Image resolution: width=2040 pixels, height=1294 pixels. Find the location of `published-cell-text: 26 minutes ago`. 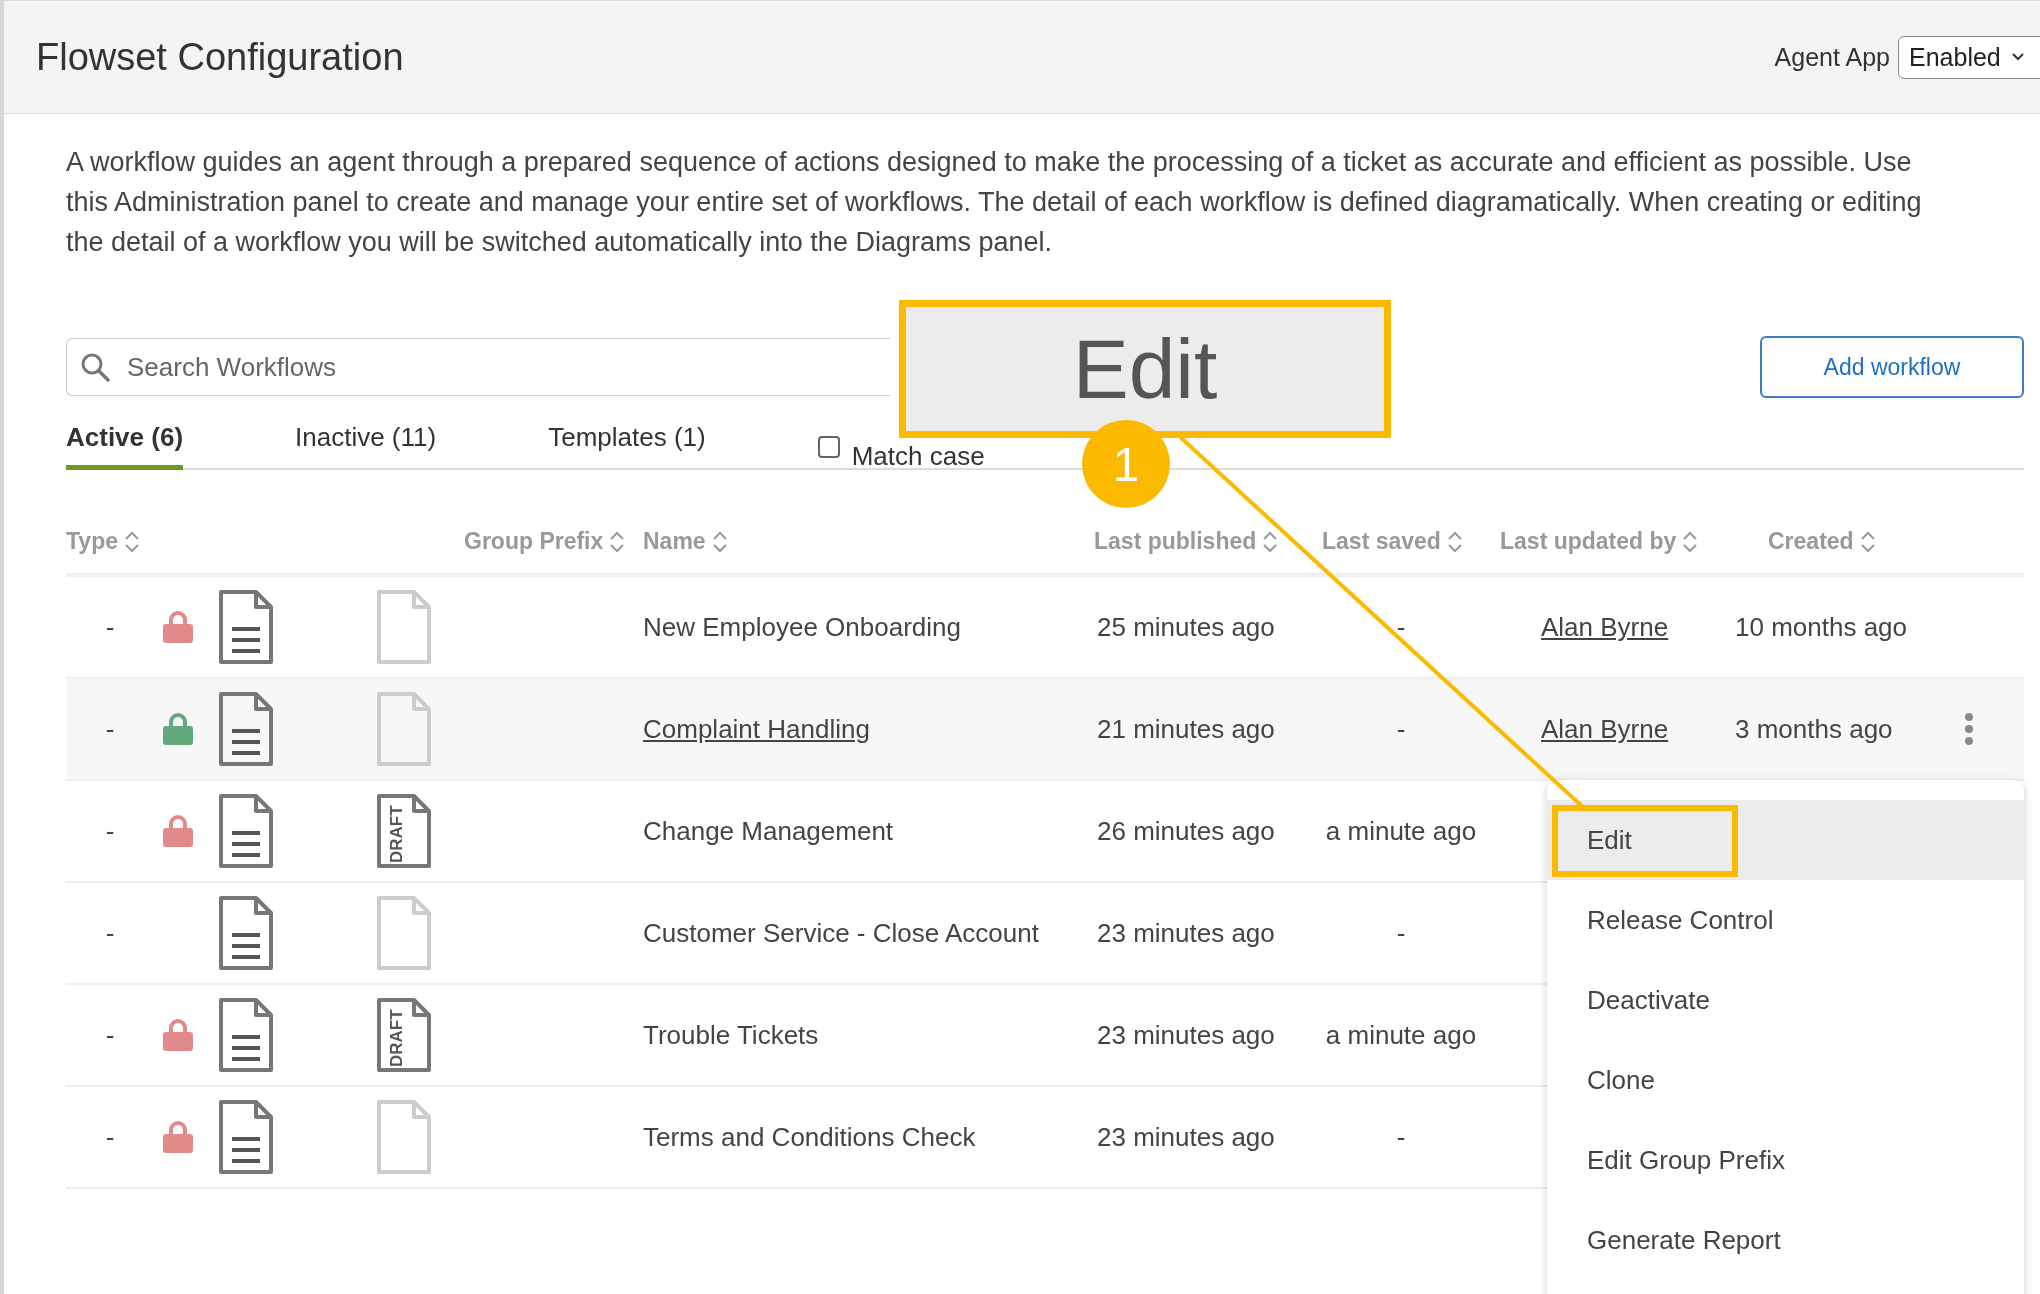

published-cell-text: 26 minutes ago is located at coordinates (1186, 831).